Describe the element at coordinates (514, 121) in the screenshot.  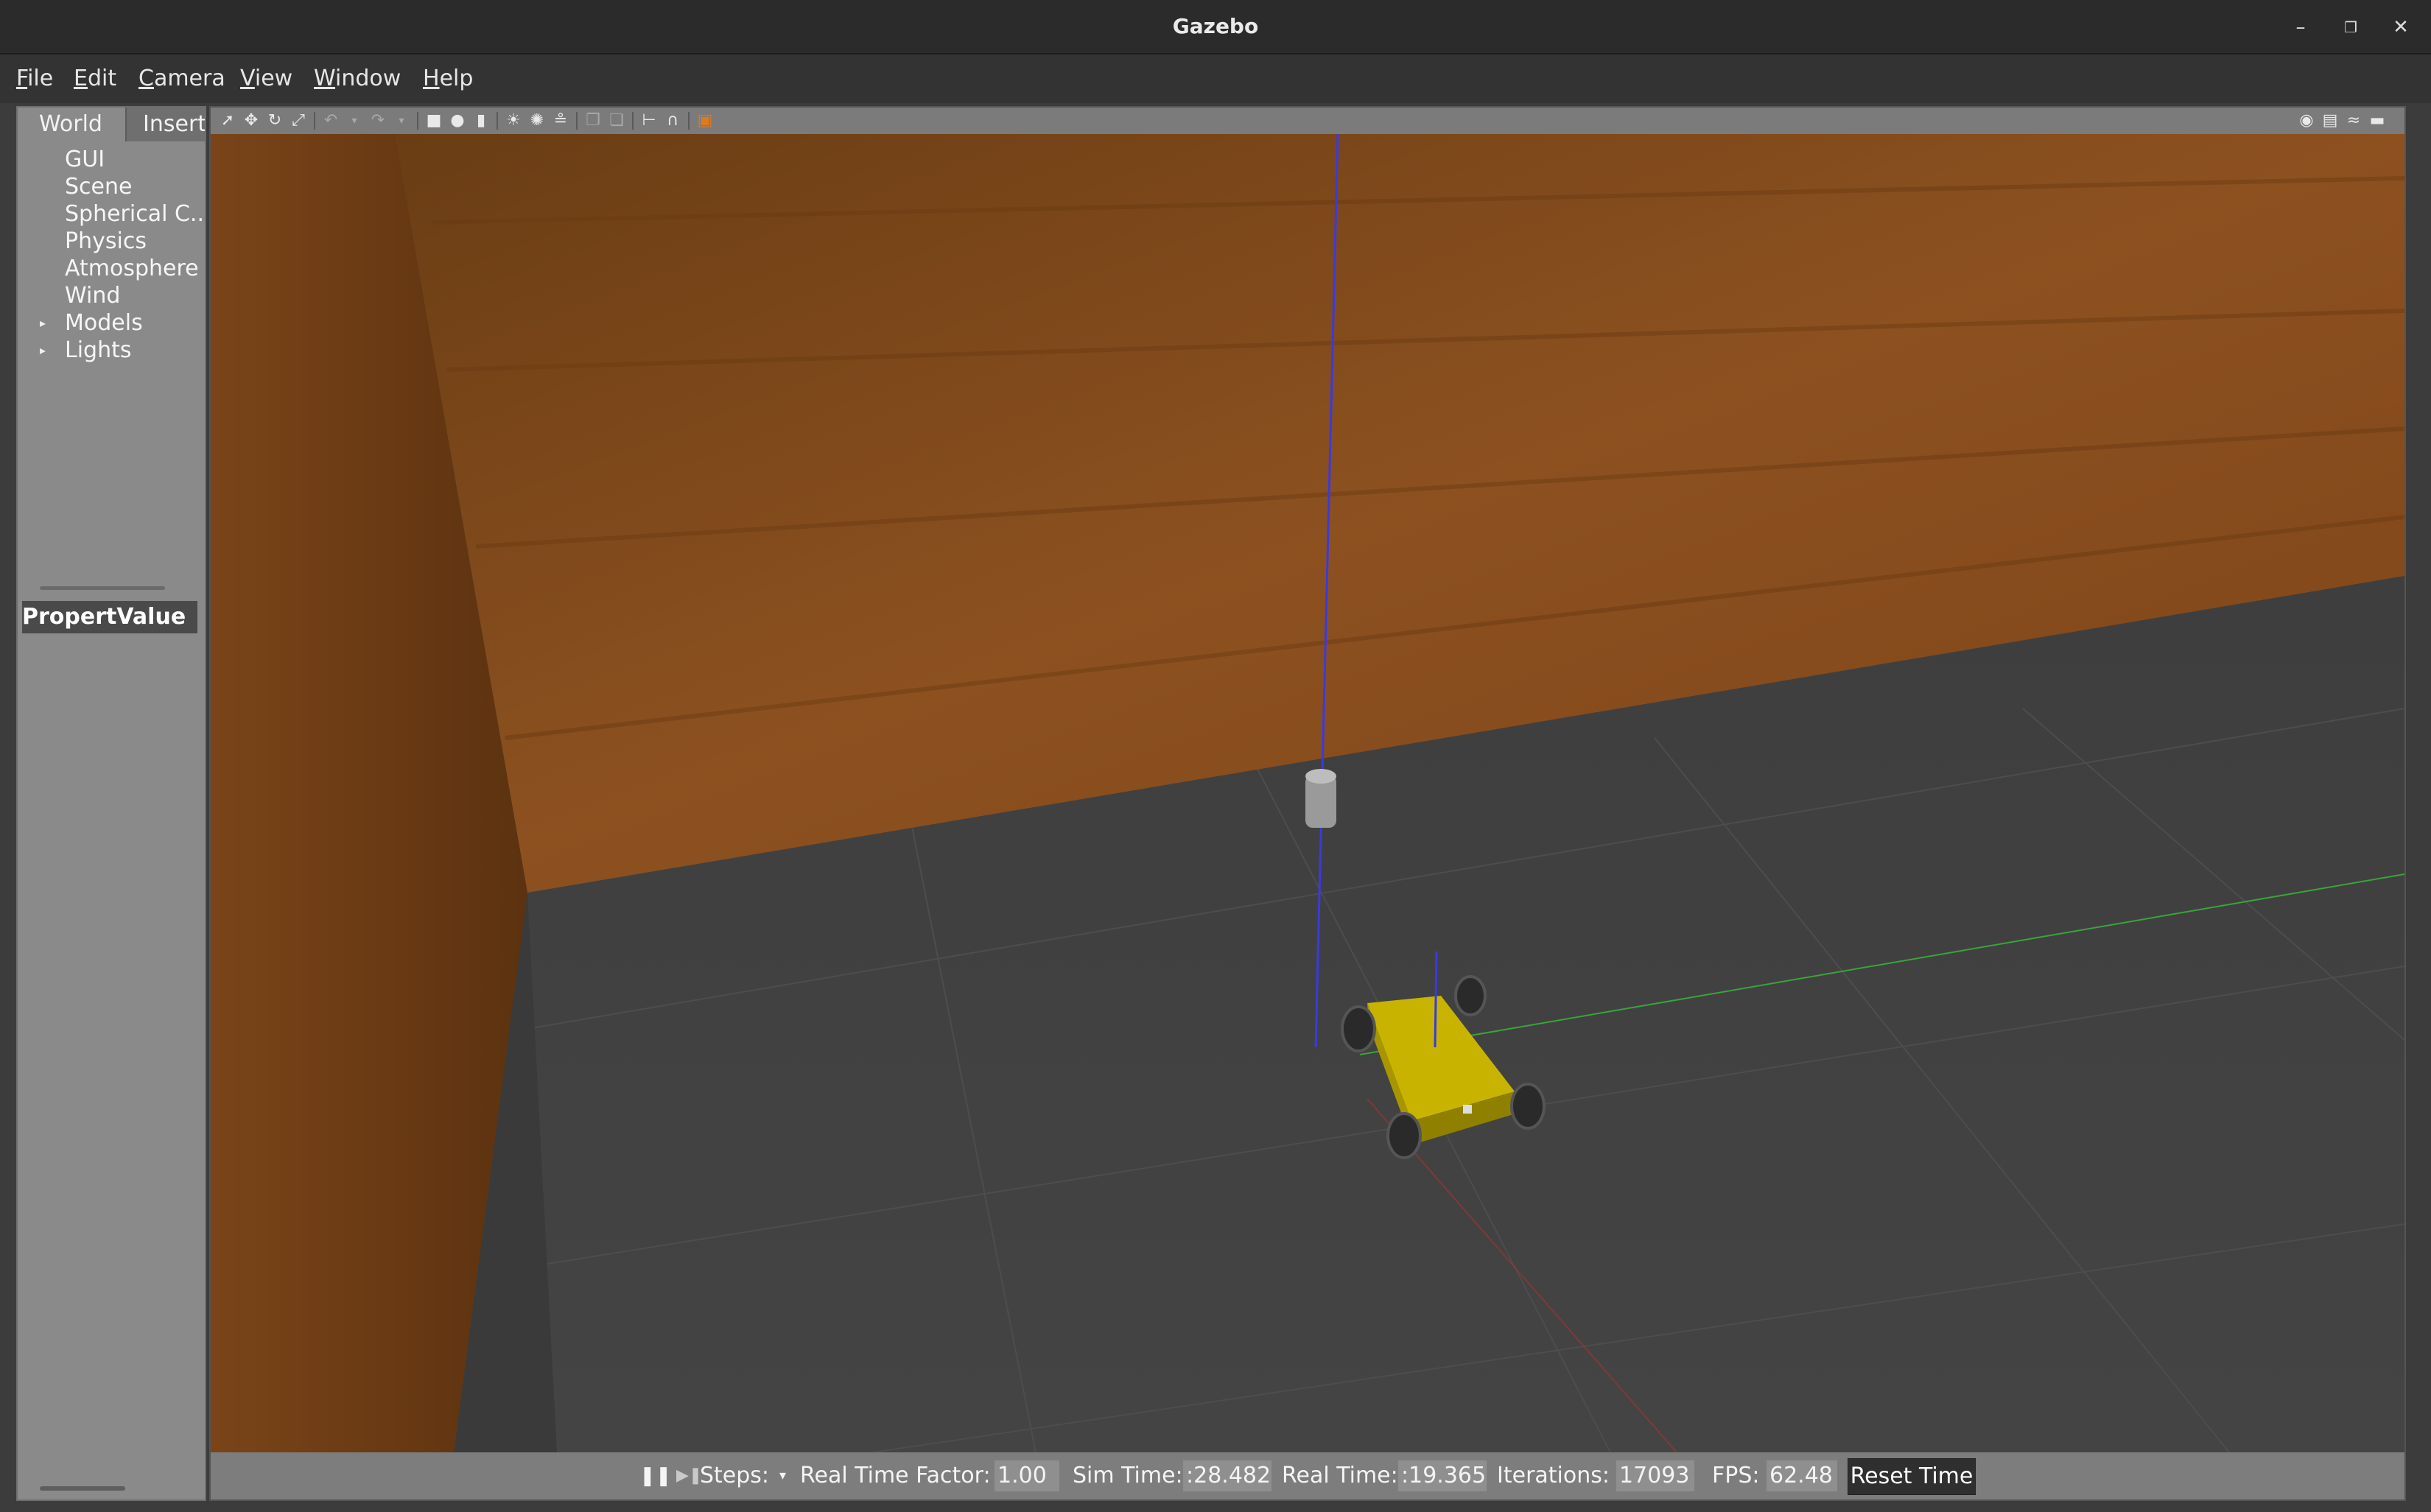
I see `point-light-icon: ☀` at that location.